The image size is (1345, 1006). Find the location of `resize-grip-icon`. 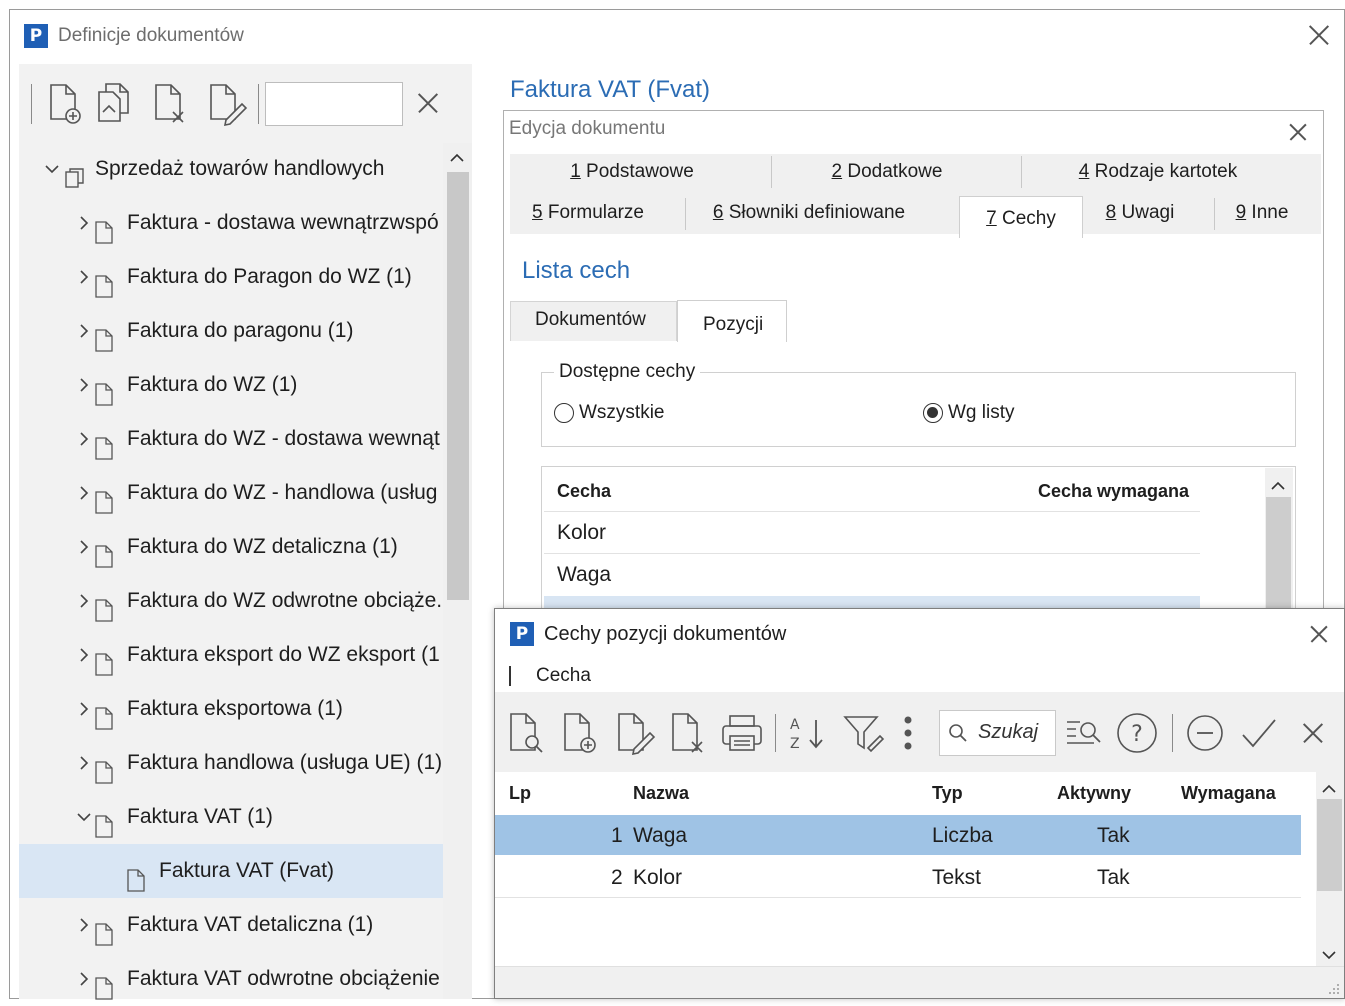

resize-grip-icon is located at coordinates (1334, 991).